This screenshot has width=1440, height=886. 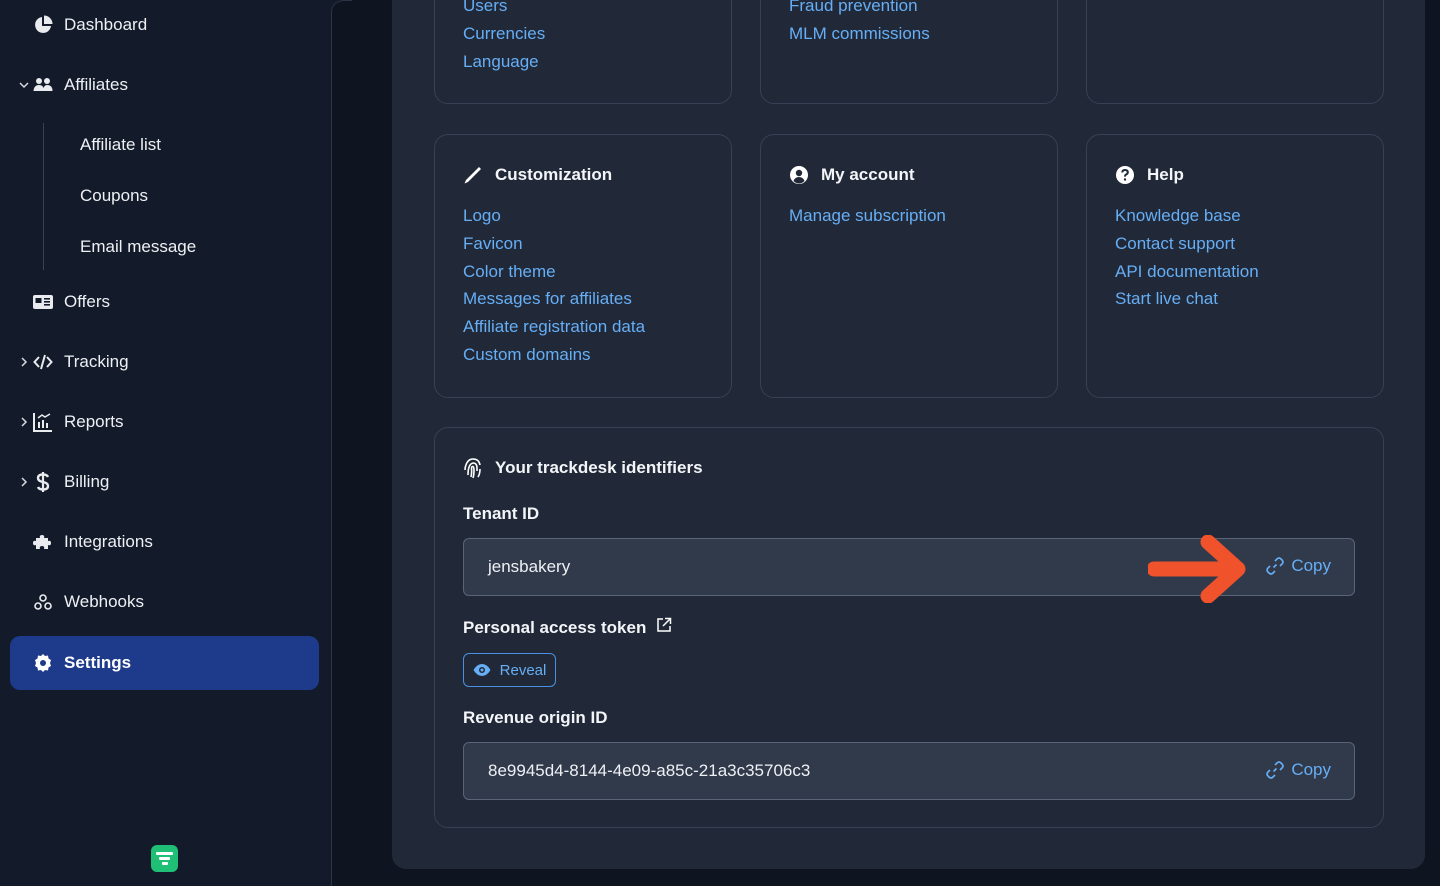 What do you see at coordinates (853, 8) in the screenshot?
I see `link-fraud-prevention: Fraud prevention` at bounding box center [853, 8].